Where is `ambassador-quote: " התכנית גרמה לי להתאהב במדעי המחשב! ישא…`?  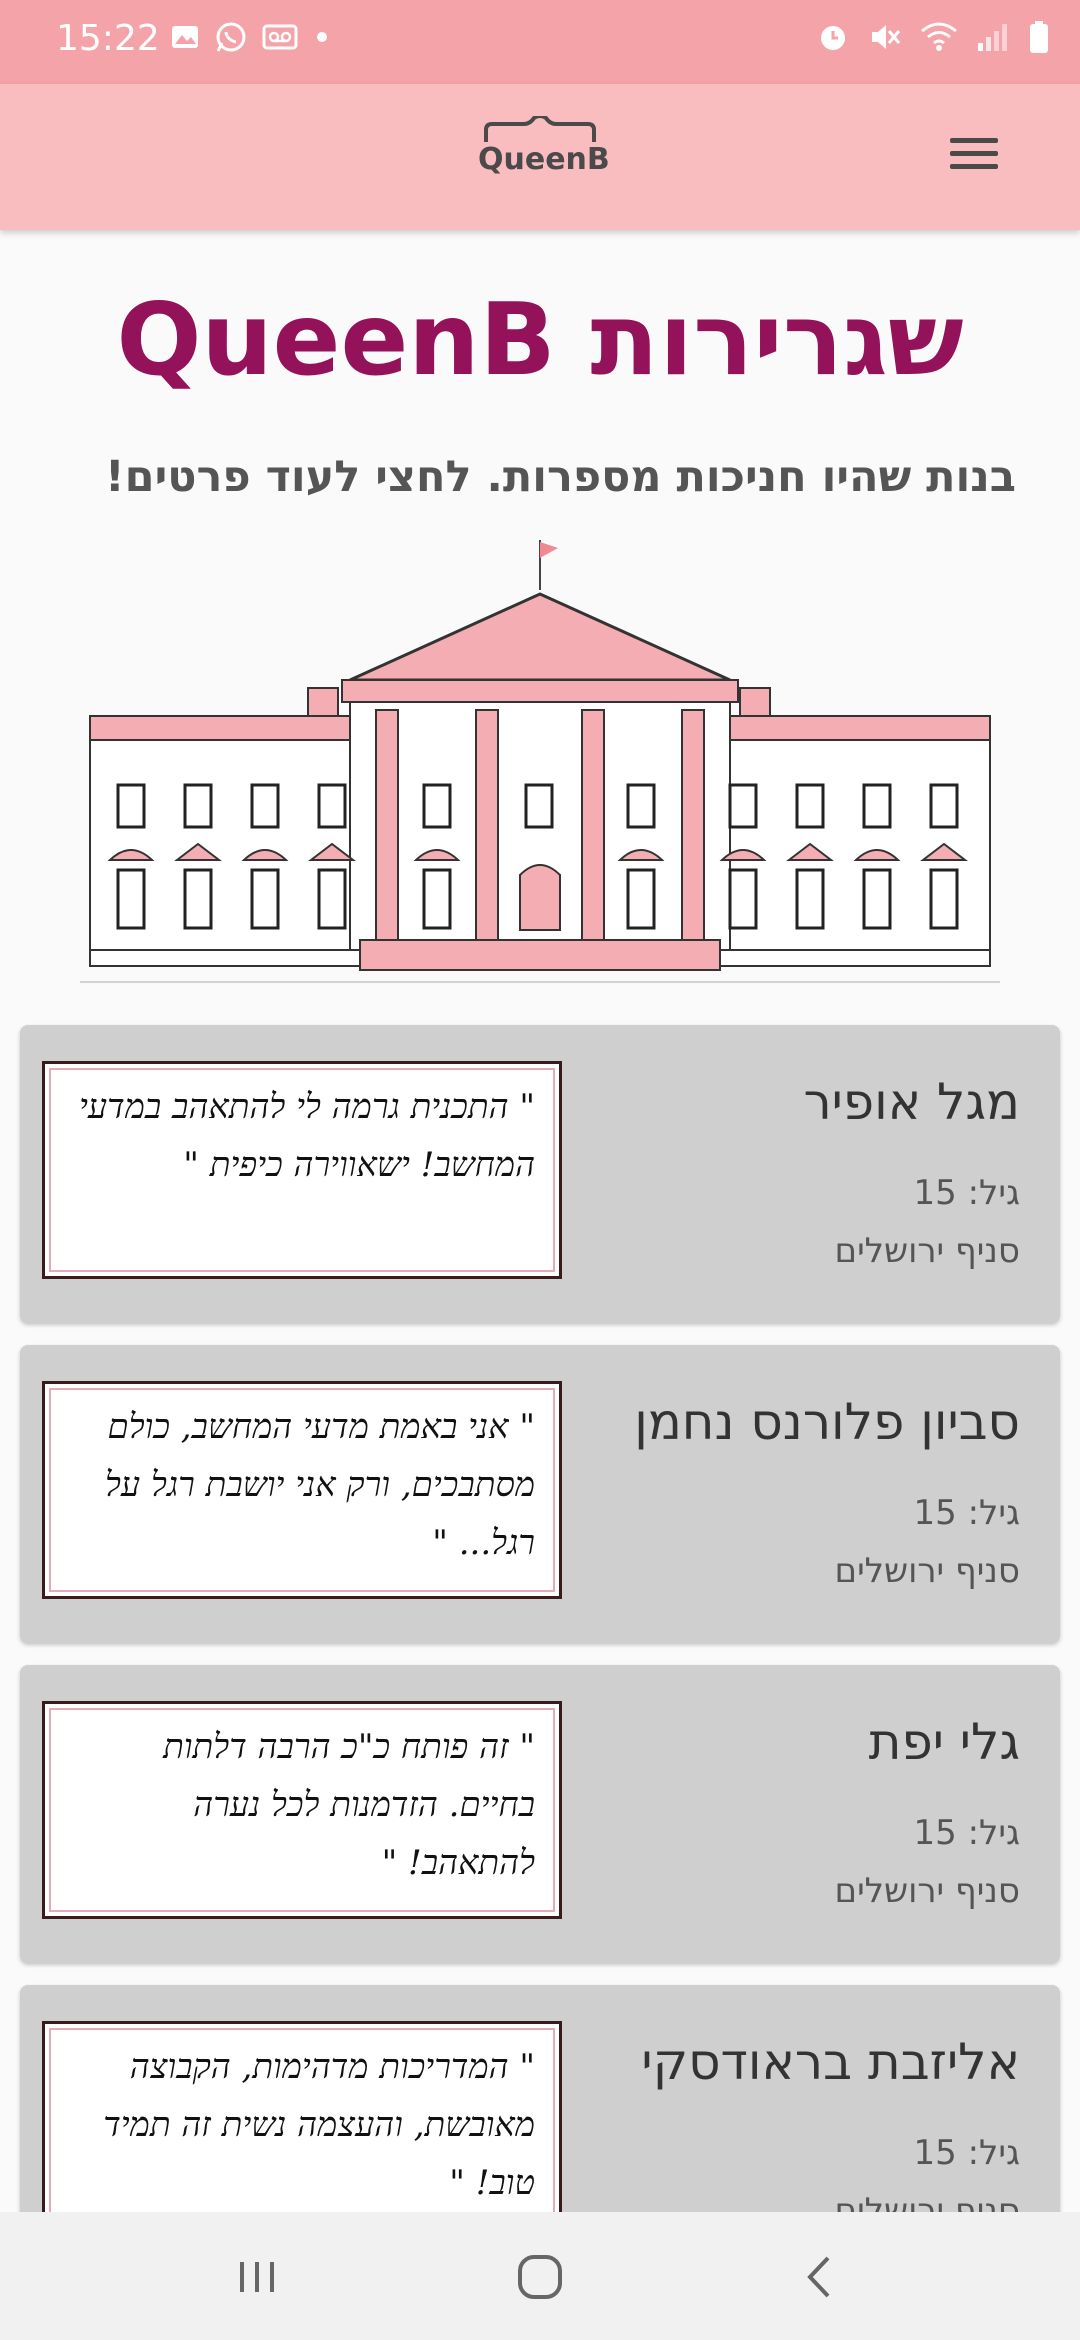 ambassador-quote: " התכנית גרמה לי להתאהב במדעי המחשב! ישא… is located at coordinates (307, 1136).